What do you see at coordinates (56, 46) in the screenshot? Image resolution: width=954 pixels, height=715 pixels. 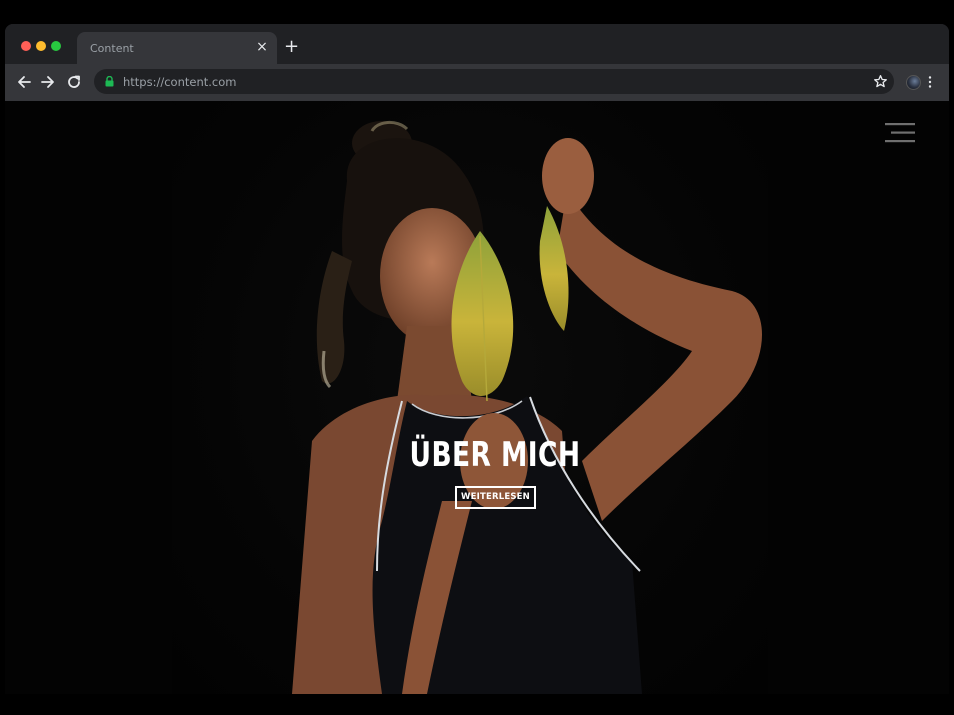 I see `maximize-window-button` at bounding box center [56, 46].